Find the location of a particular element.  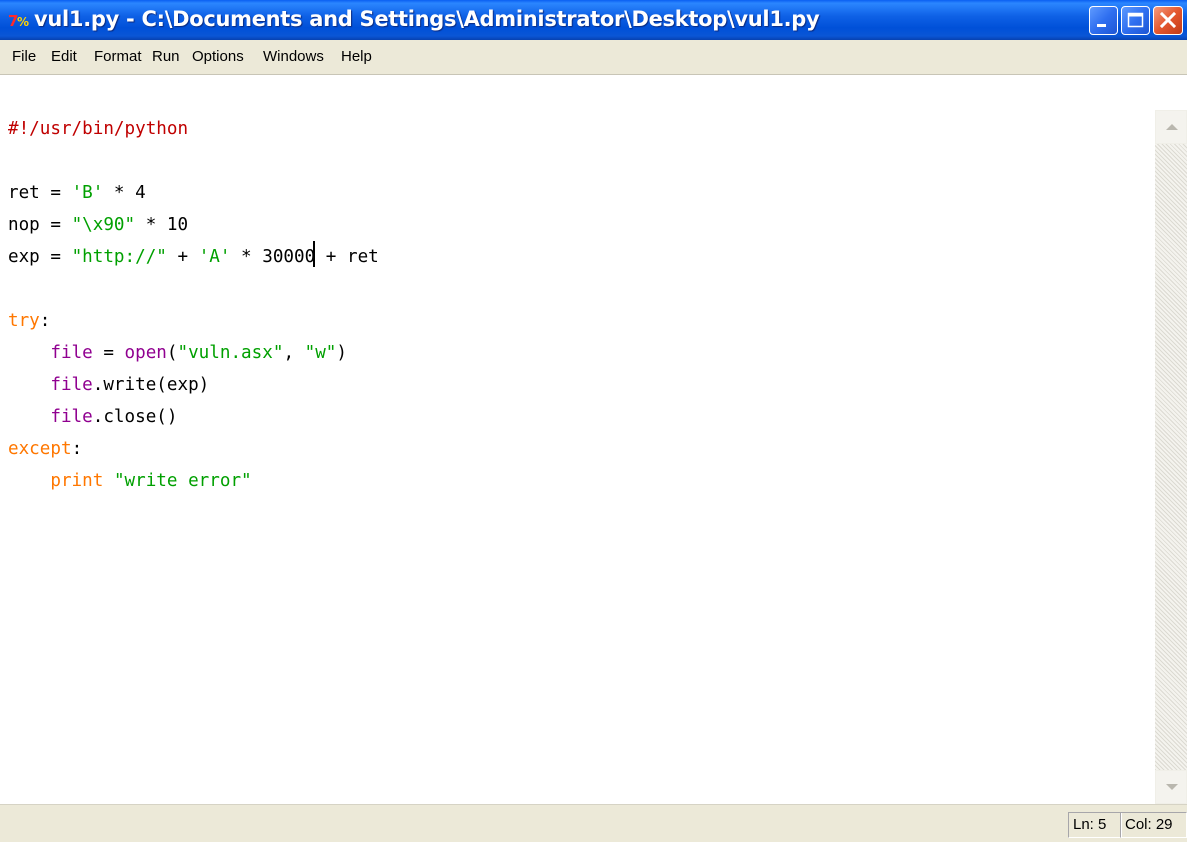

scroll-down-button is located at coordinates (1171, 787).